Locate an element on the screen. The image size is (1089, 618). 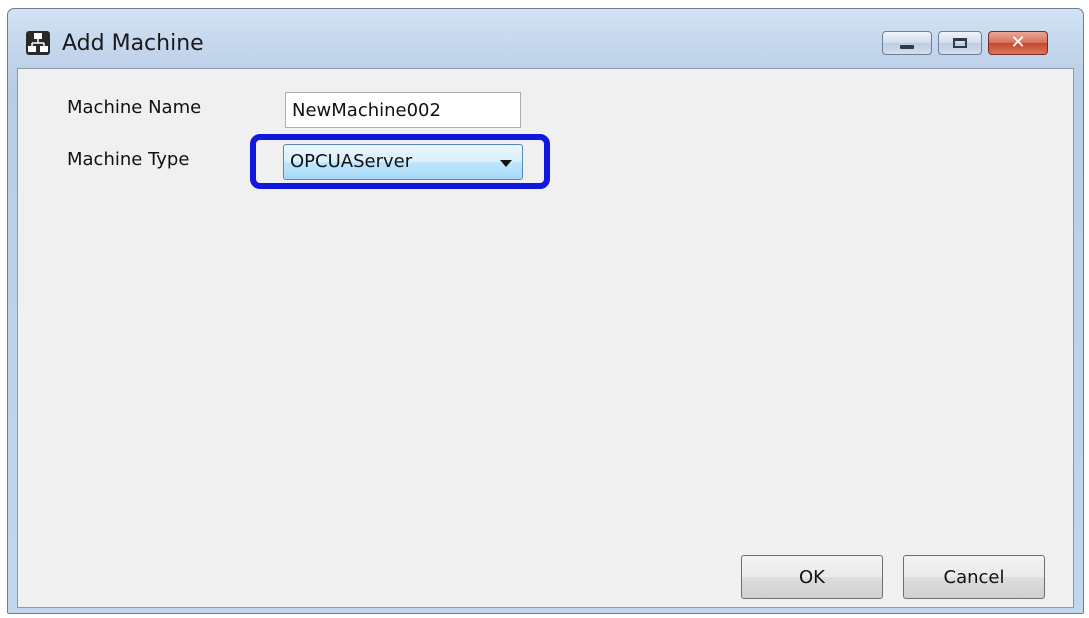
title-bar: Add Machine ✕ is located at coordinates (545, 39).